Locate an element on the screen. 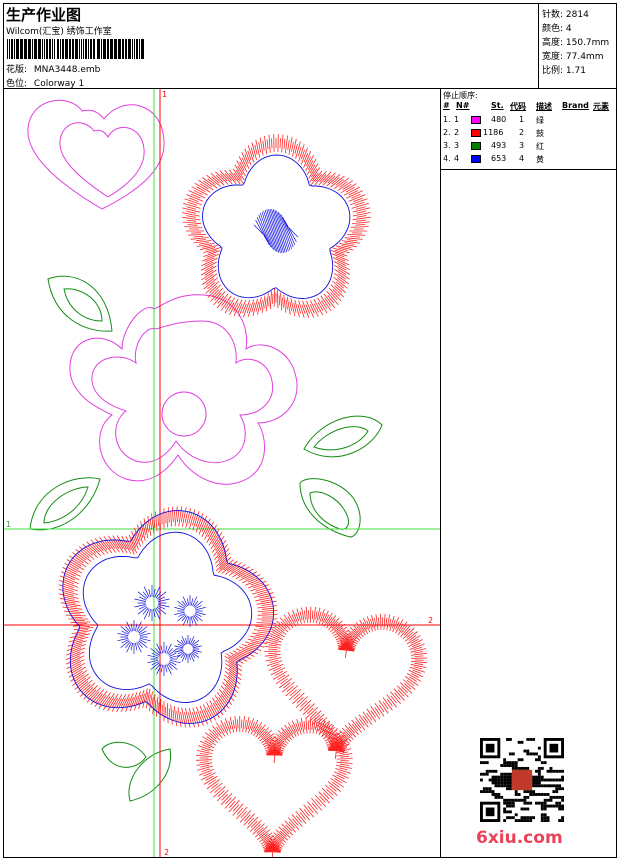 The height and width of the screenshot is (860, 620). col-header: St. is located at coordinates (497, 105).